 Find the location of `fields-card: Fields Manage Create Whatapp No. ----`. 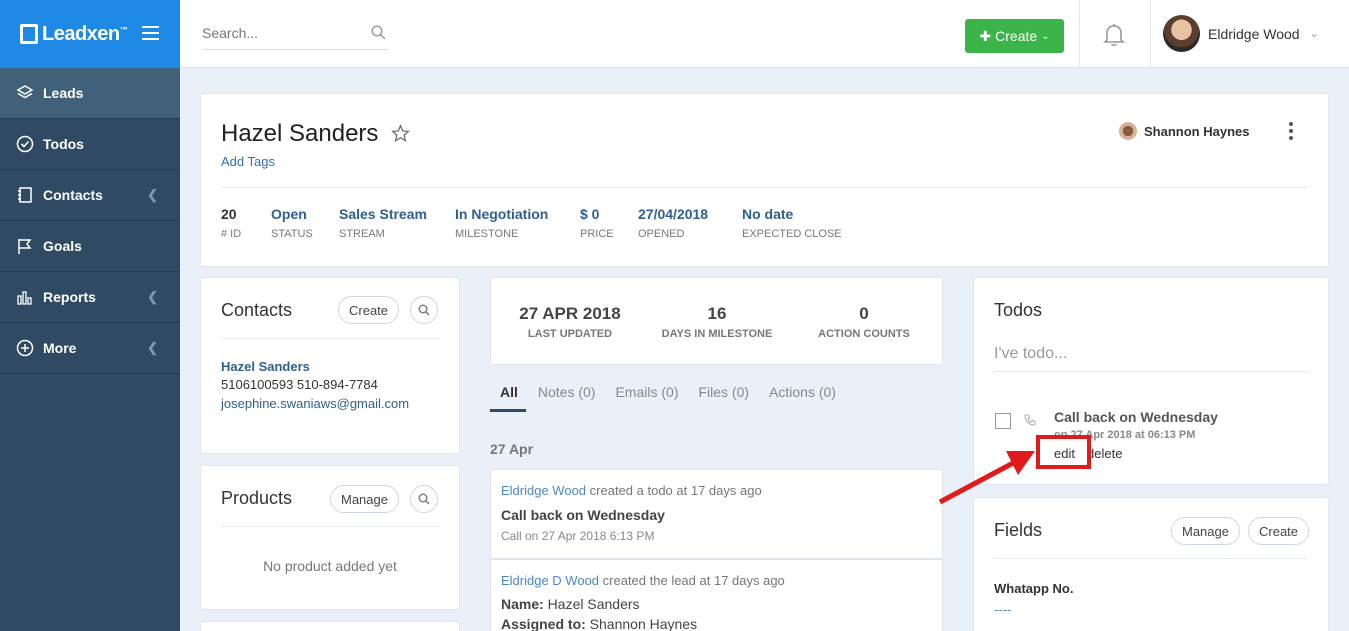

fields-card: Fields Manage Create Whatapp No. ---- is located at coordinates (1151, 564).